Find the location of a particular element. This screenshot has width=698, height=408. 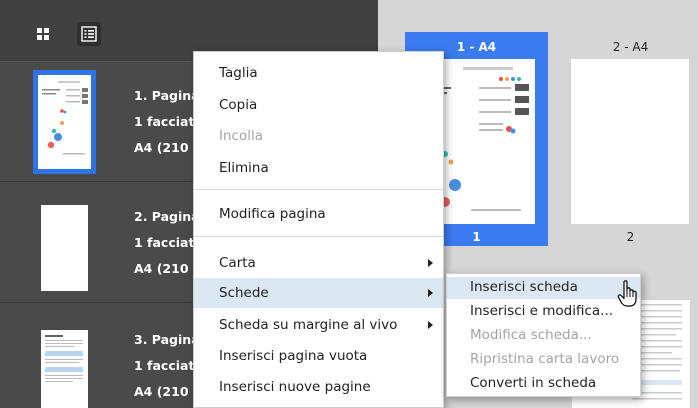

menu-item-insert-new-pages: Inserisci nuove pagine is located at coordinates (318, 387).